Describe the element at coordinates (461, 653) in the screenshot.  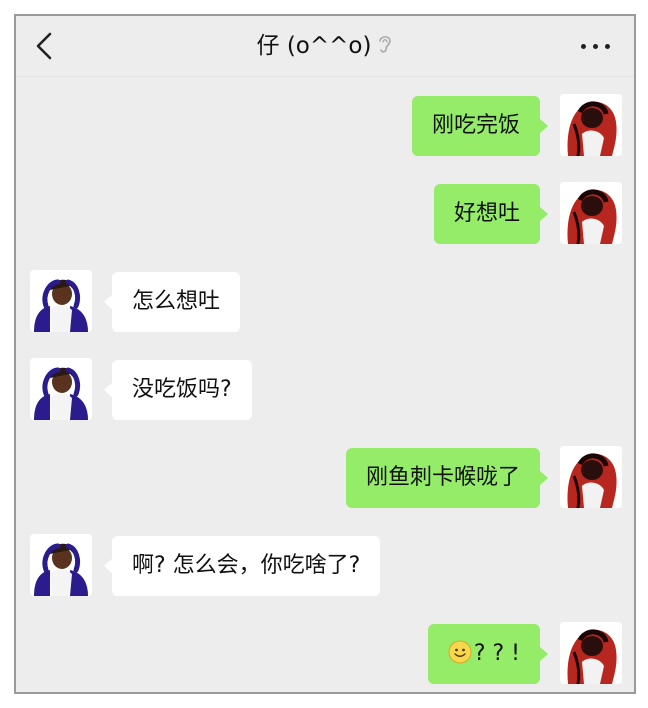
I see `smiley-face-icon` at that location.